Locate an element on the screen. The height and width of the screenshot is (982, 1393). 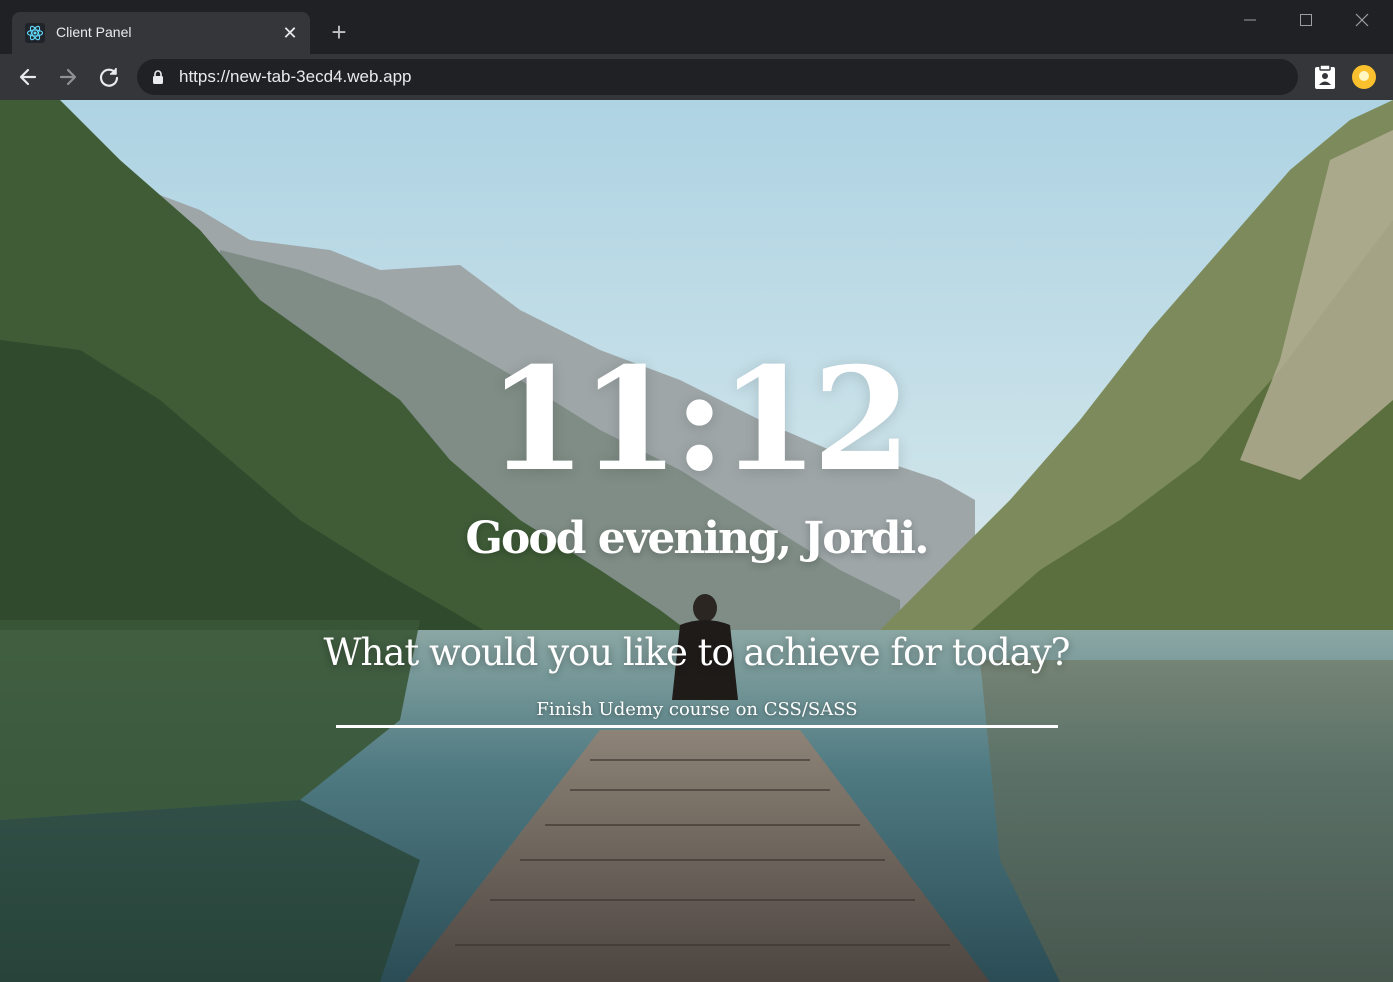
arrow-right-icon is located at coordinates (68, 77).